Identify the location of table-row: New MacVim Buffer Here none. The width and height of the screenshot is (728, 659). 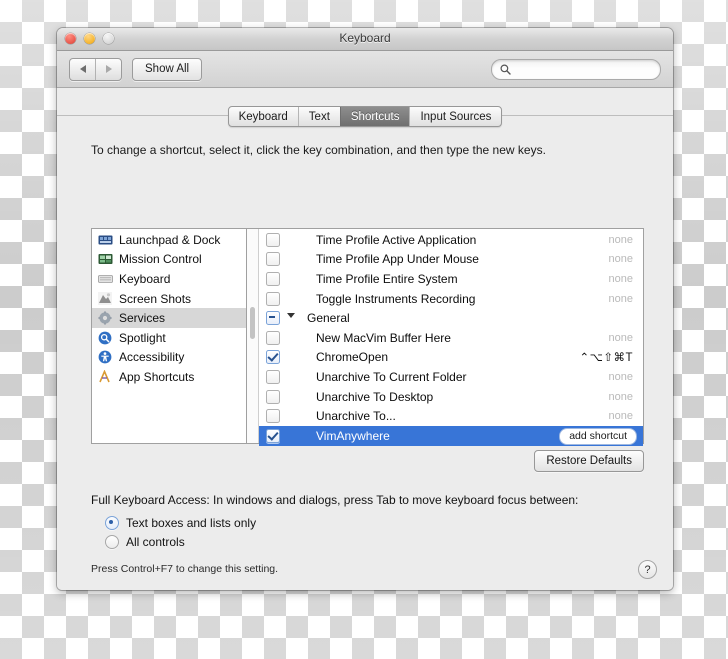
(451, 338).